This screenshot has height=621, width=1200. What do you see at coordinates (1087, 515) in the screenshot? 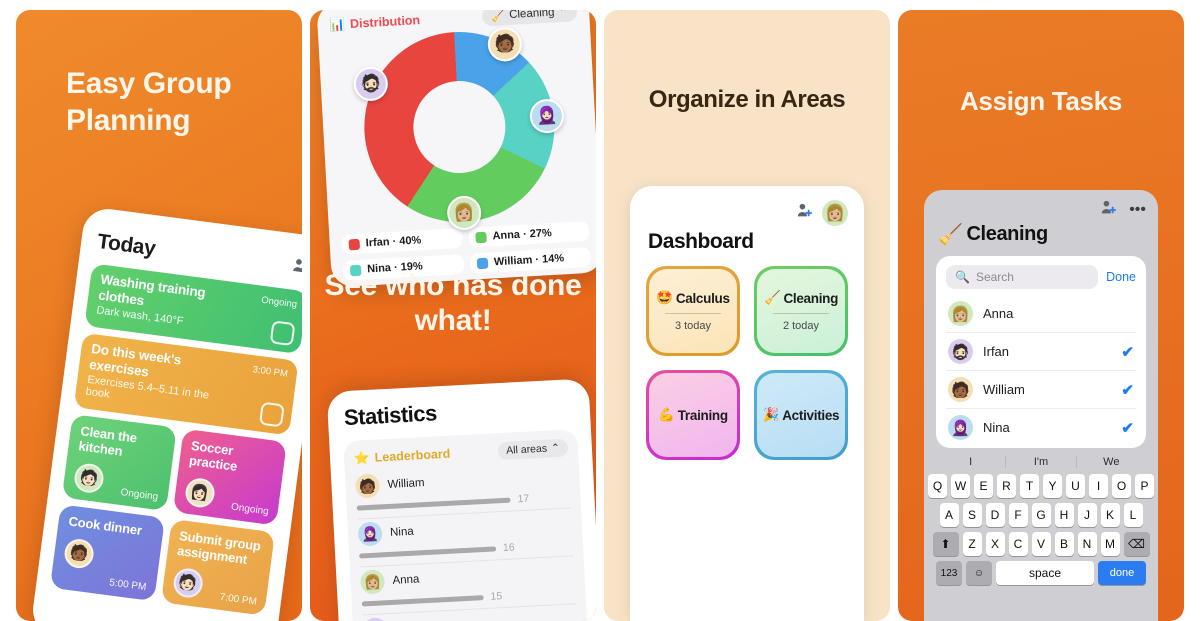
I see `key-j: J` at bounding box center [1087, 515].